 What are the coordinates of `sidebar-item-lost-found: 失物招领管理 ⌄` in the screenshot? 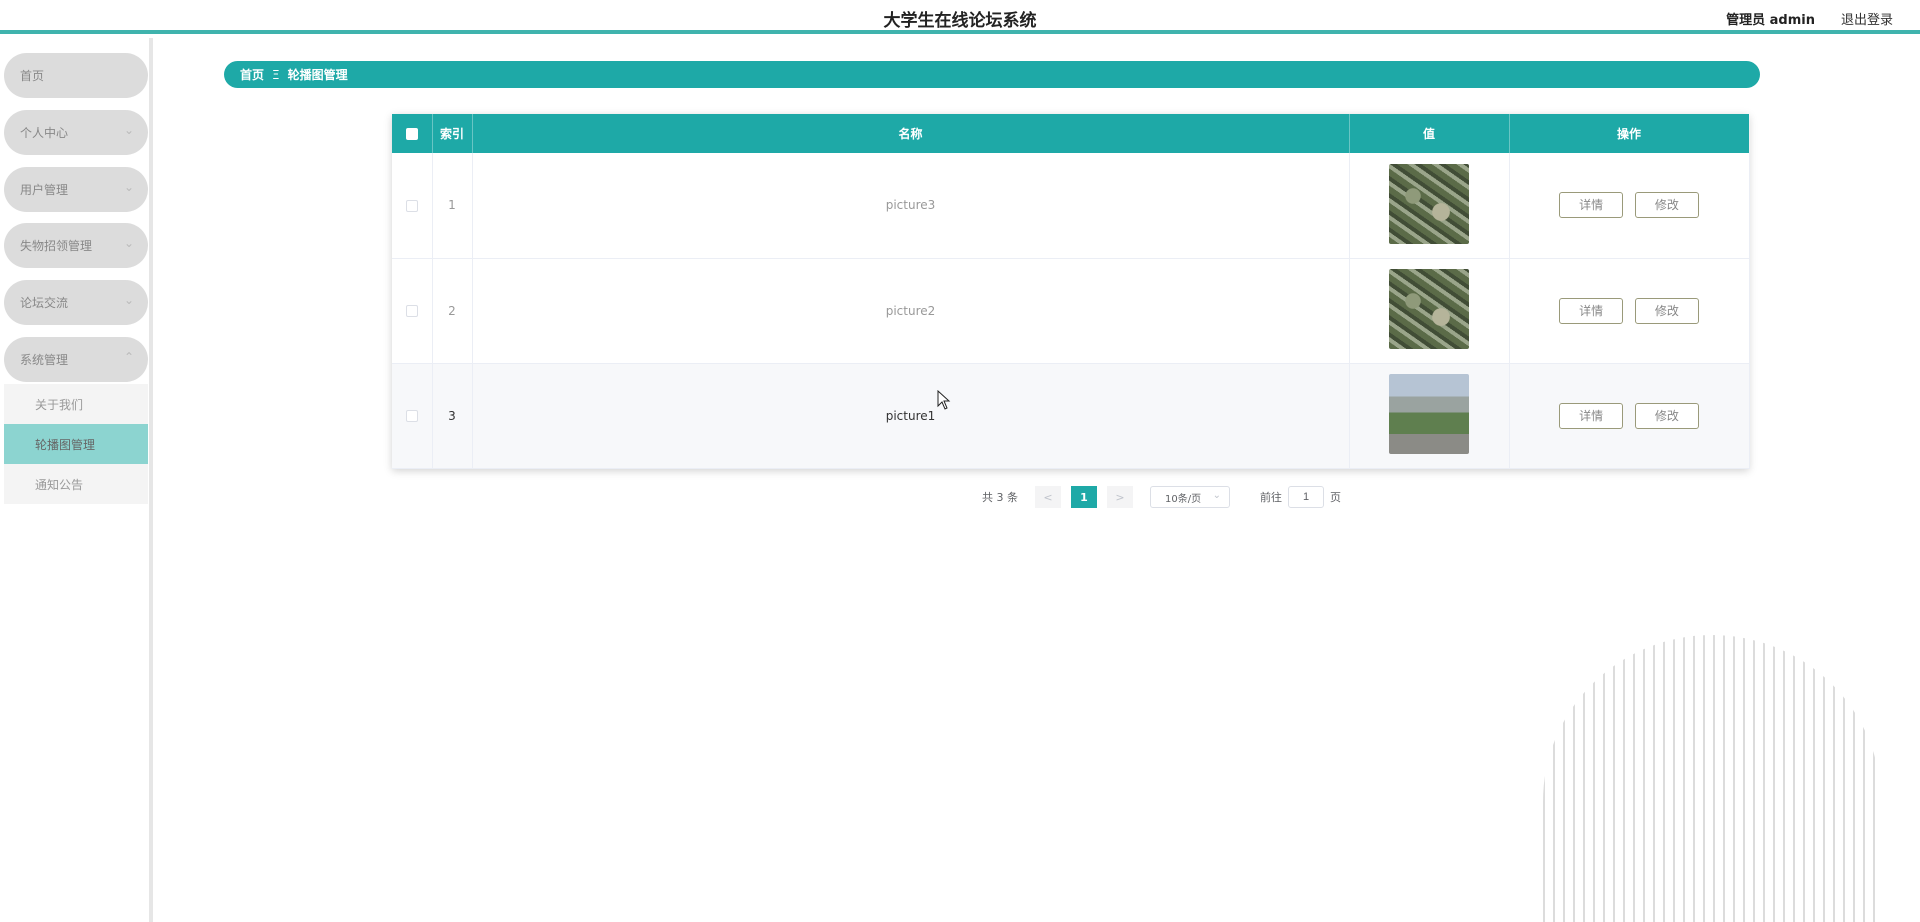 It's located at (76, 245).